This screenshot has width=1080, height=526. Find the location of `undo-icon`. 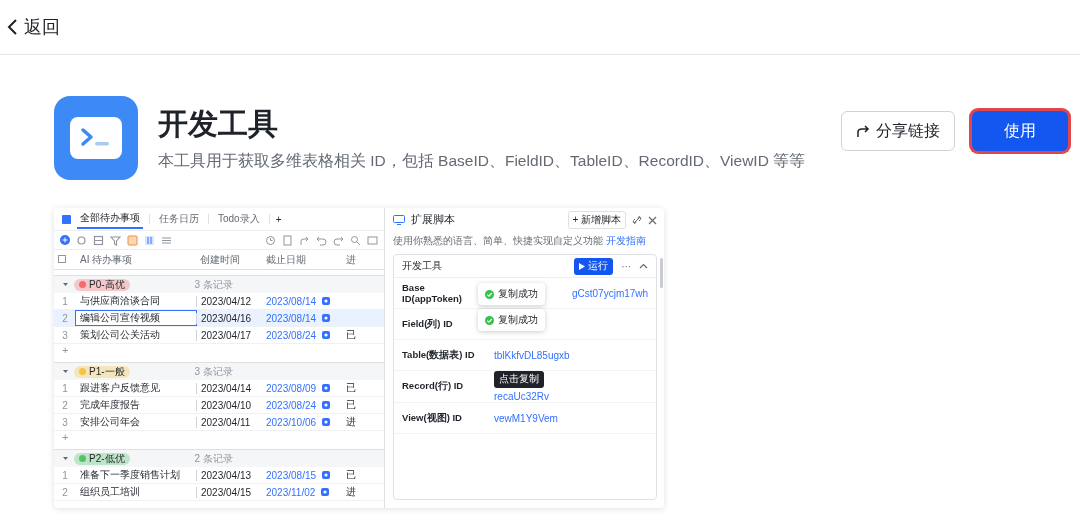

undo-icon is located at coordinates (321, 240).